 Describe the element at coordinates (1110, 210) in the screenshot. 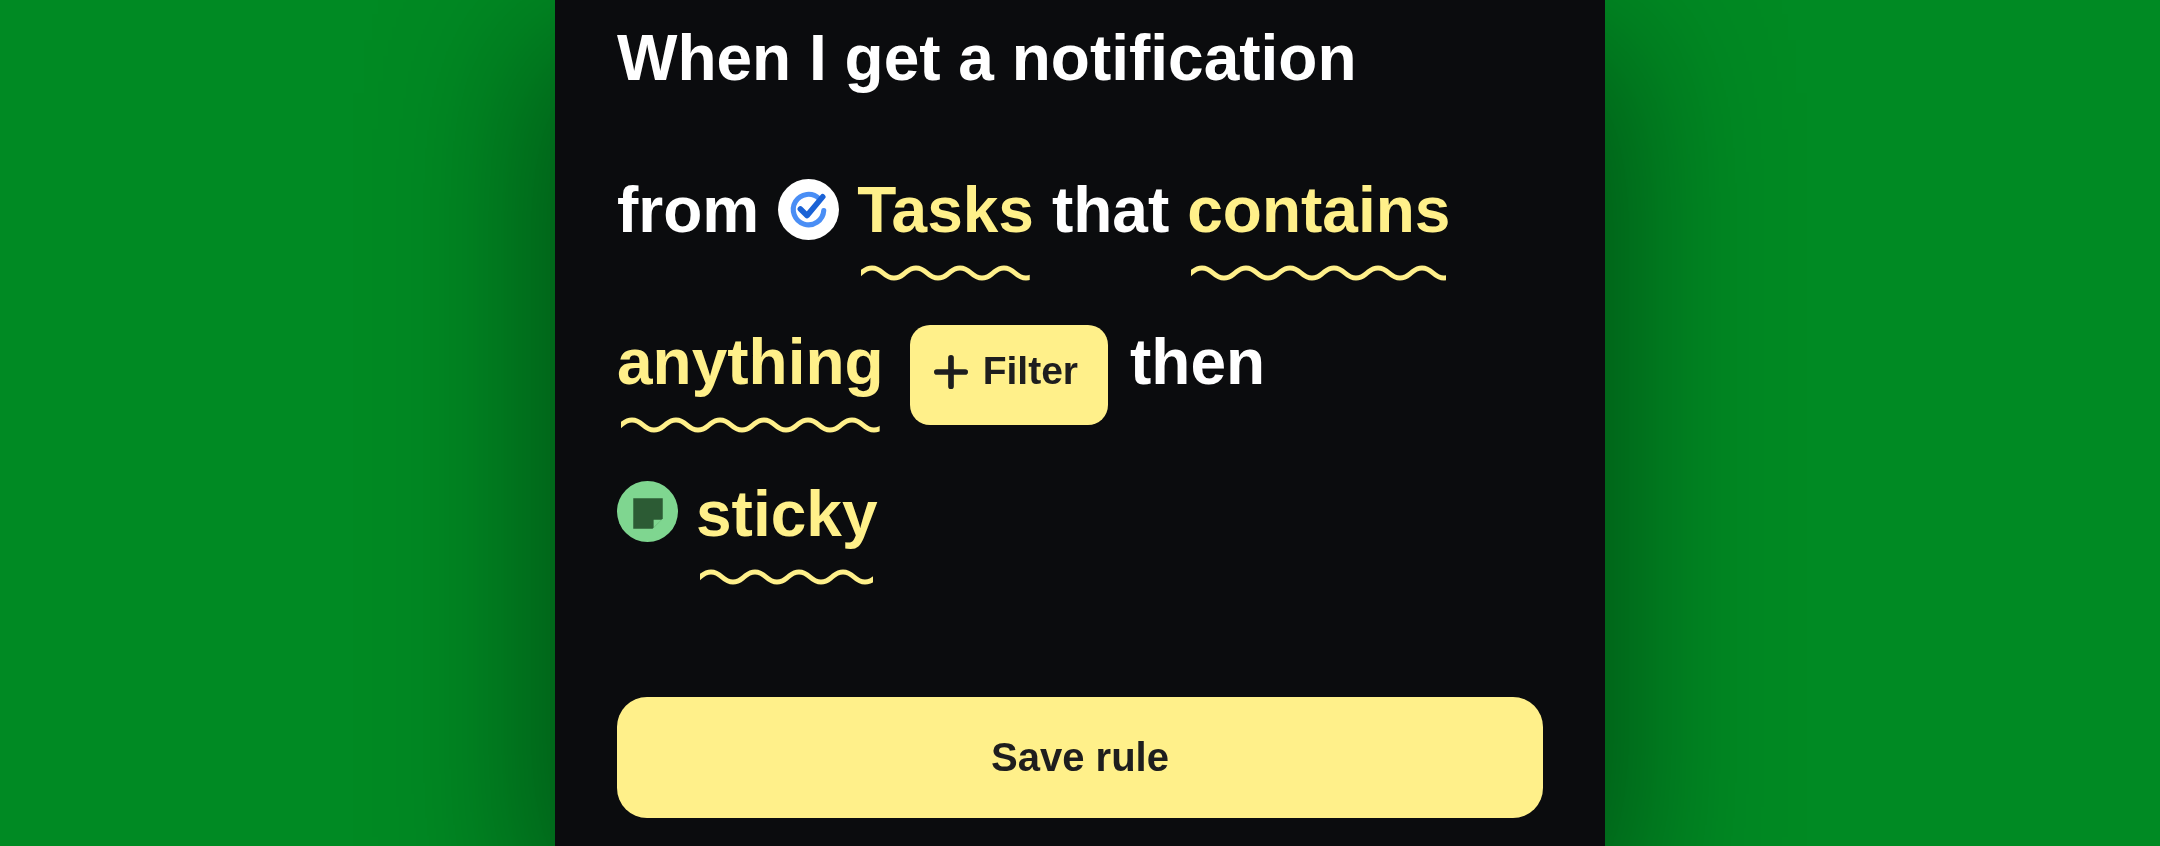

I see `sentence-text: that` at that location.